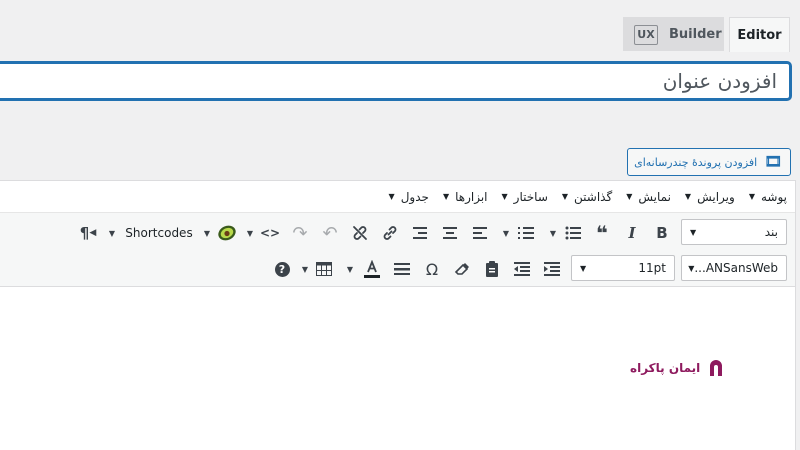 Image resolution: width=800 pixels, height=450 pixels. I want to click on table-button, so click(324, 269).